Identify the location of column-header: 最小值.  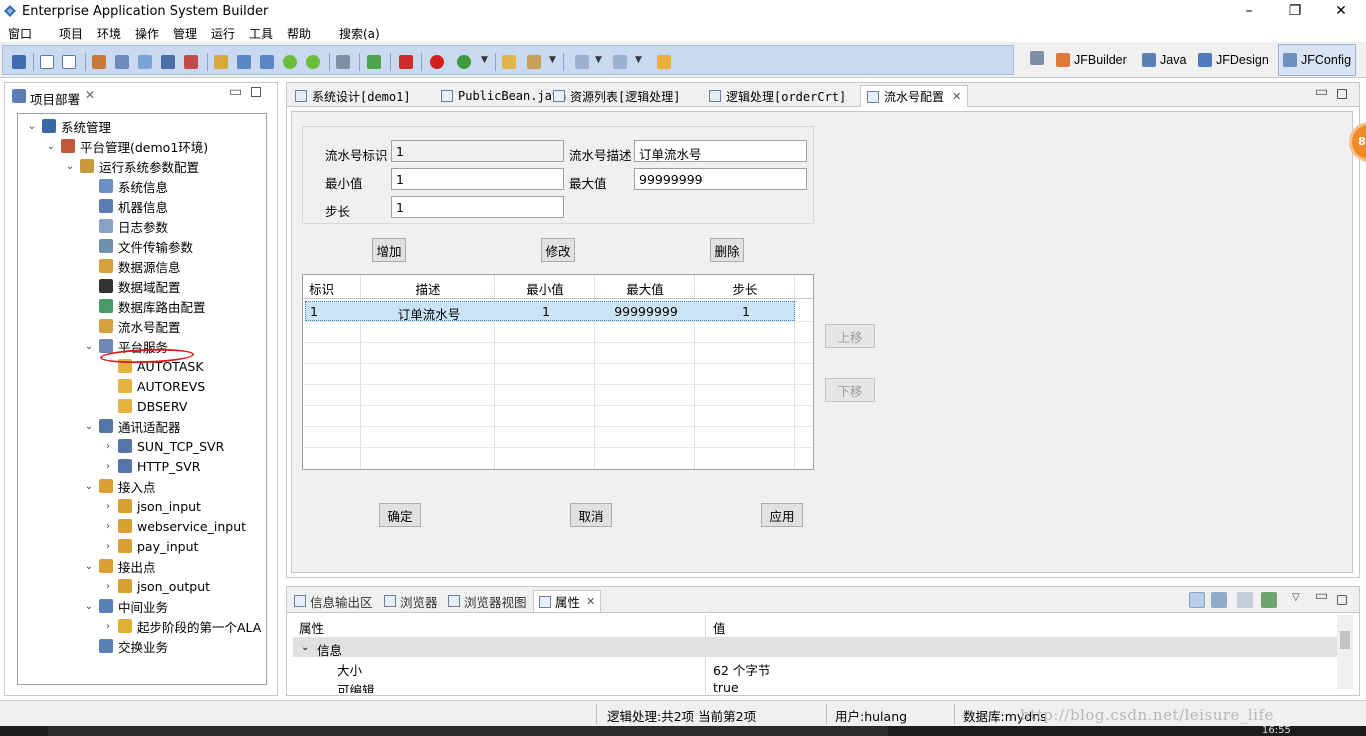
(545, 288).